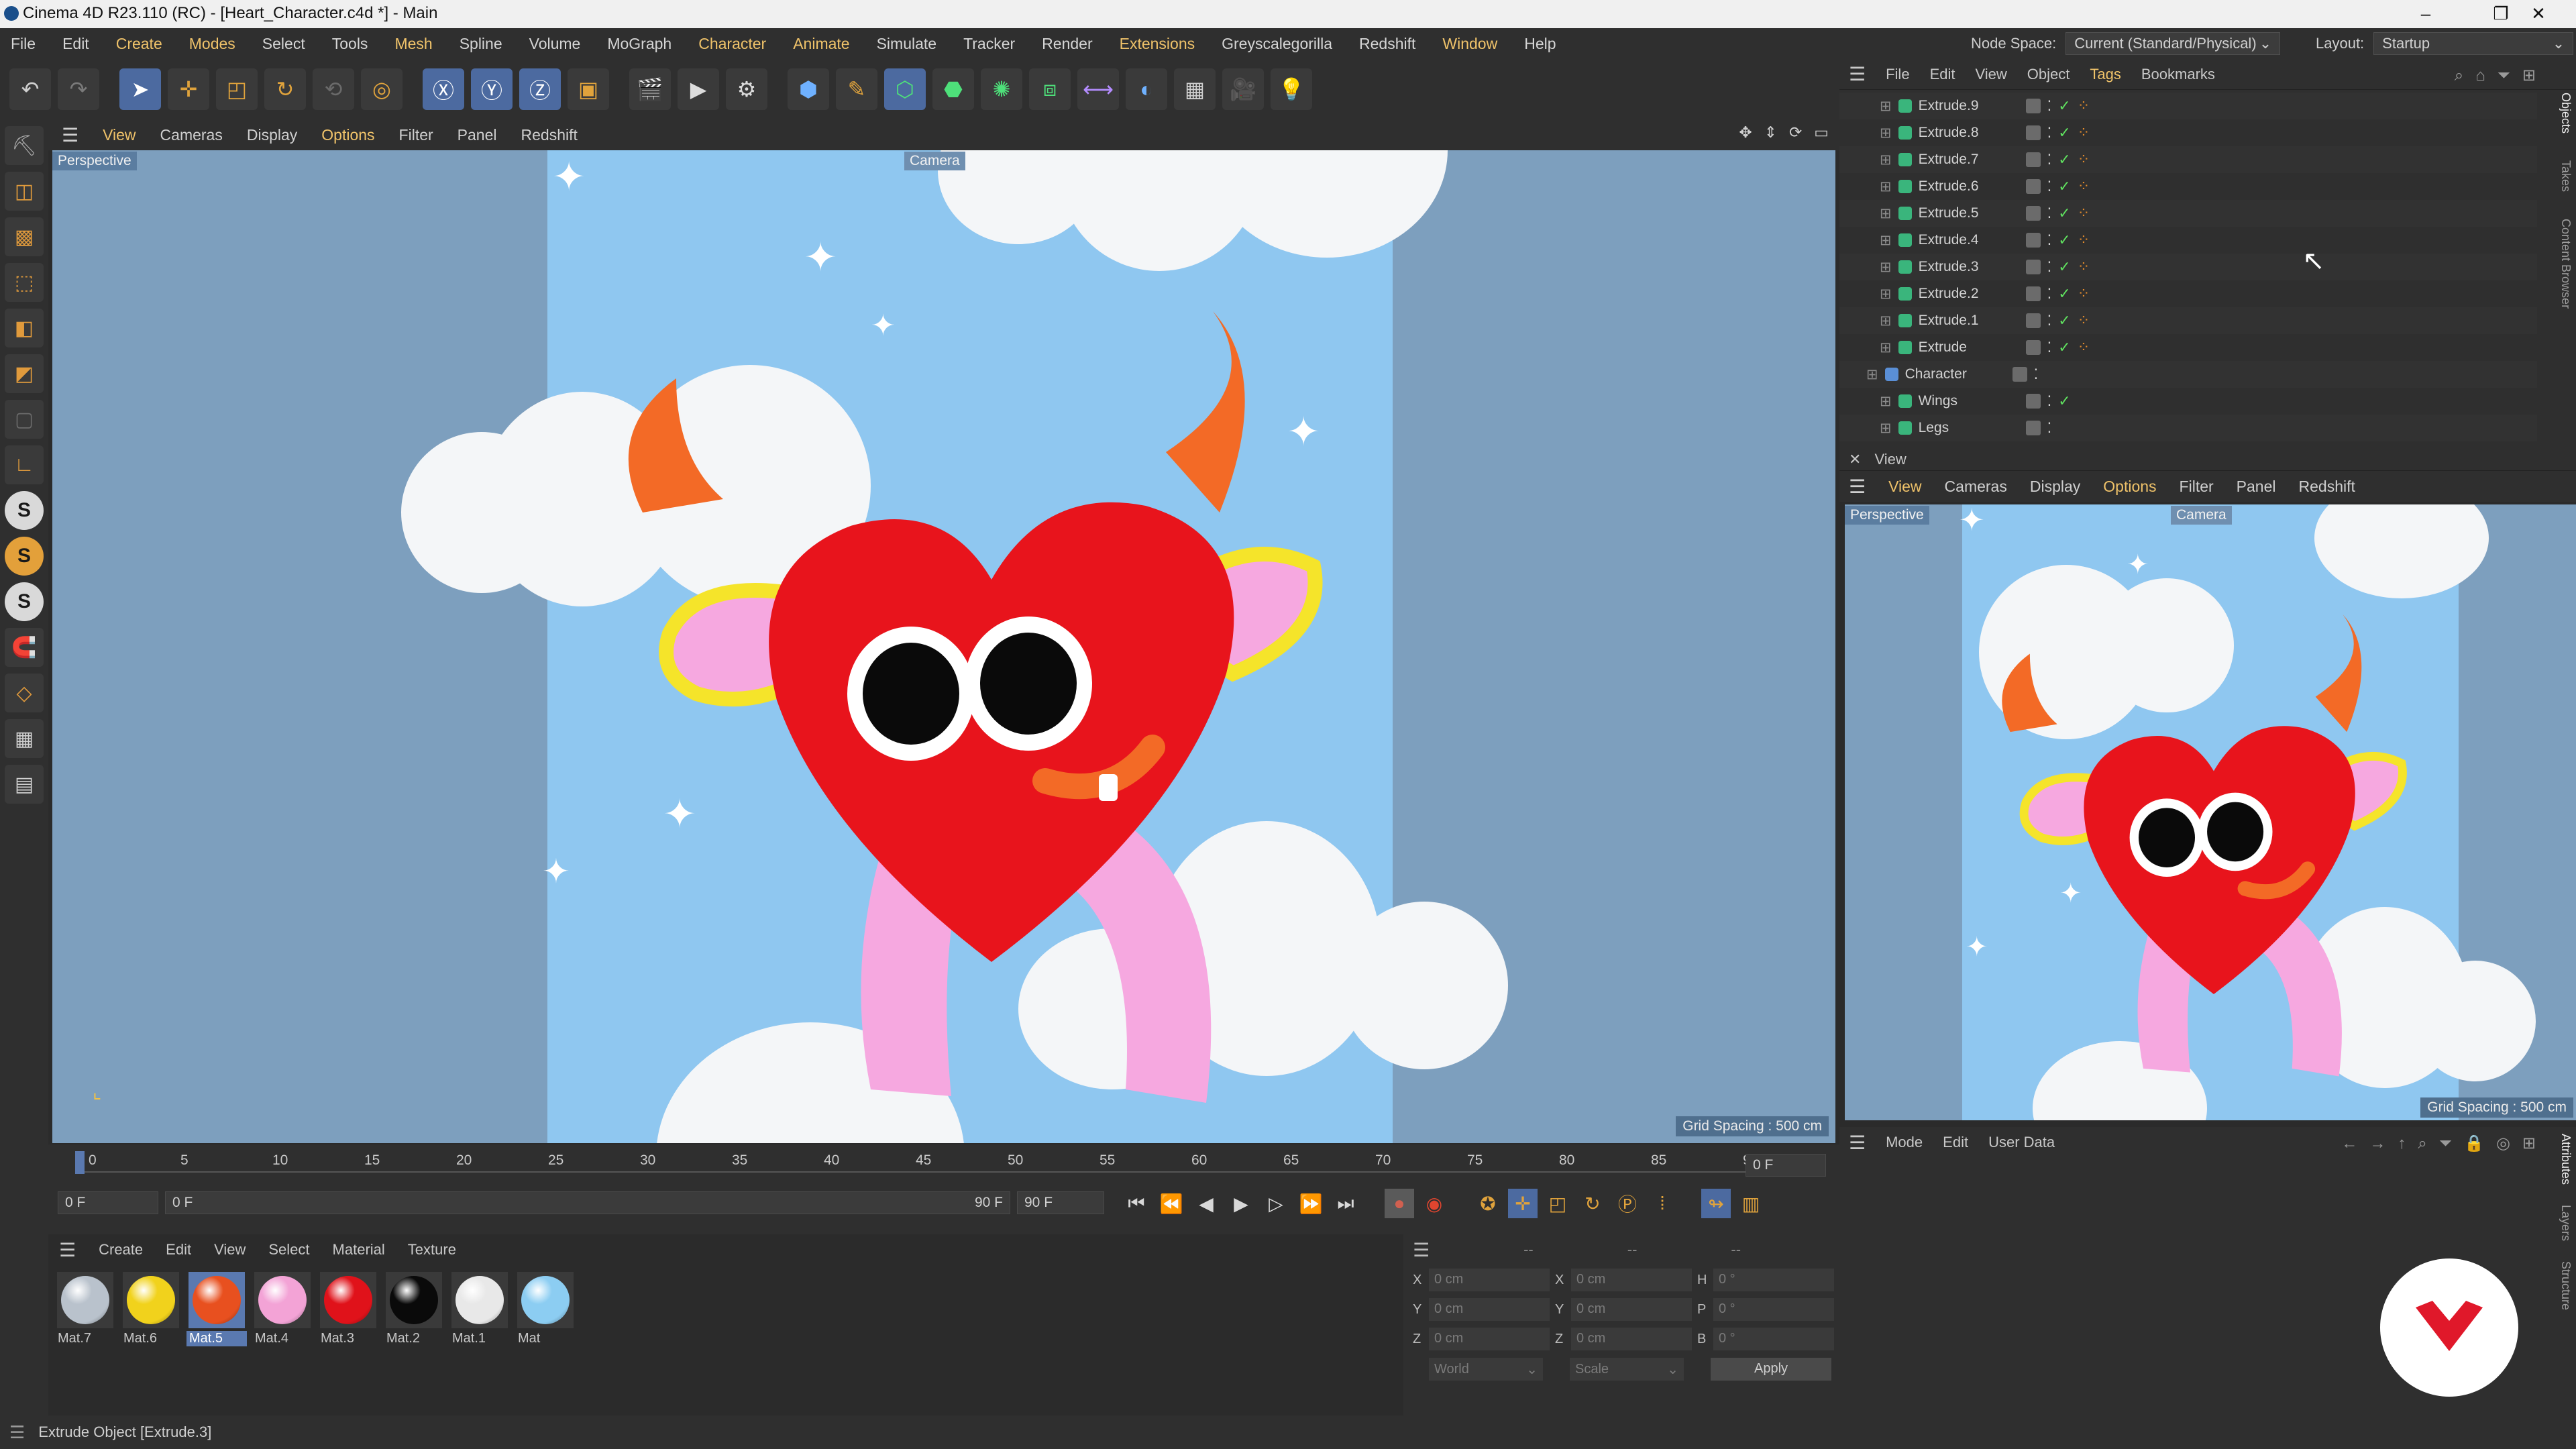  I want to click on record-icon: ●, so click(1399, 1203).